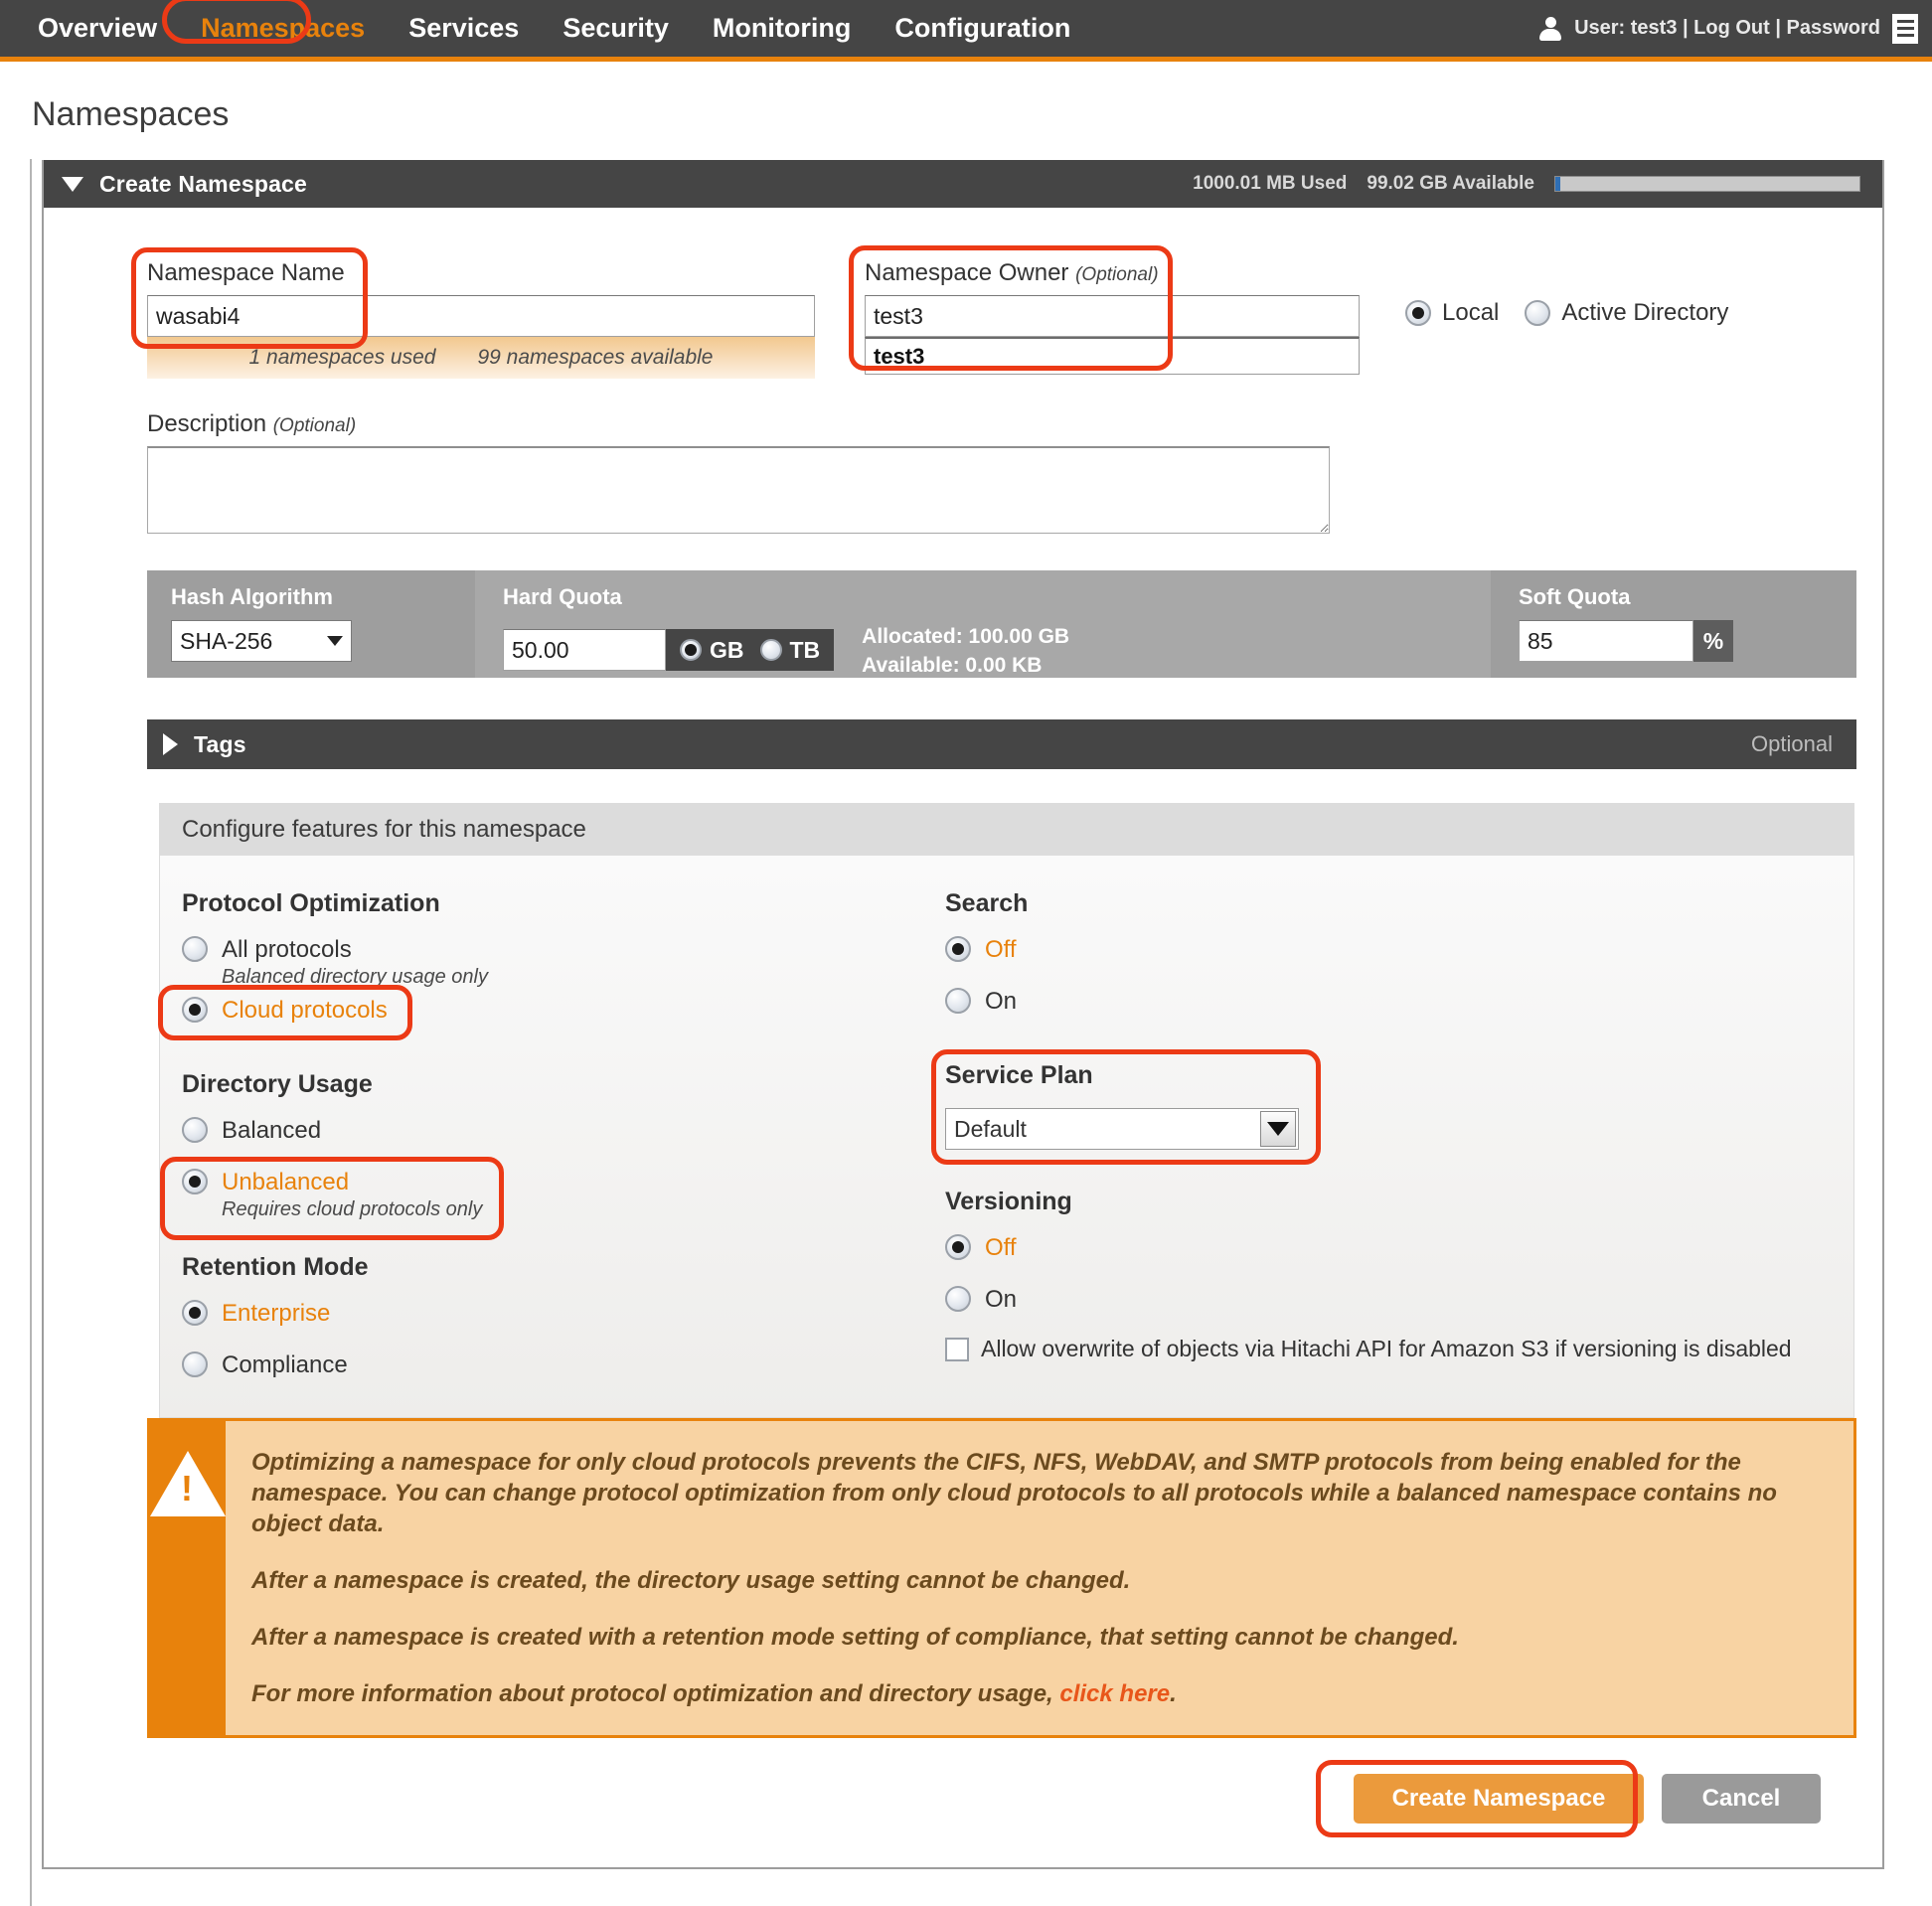 Image resolution: width=1932 pixels, height=1906 pixels. Describe the element at coordinates (616, 29) in the screenshot. I see `nav-item-security: Security` at that location.